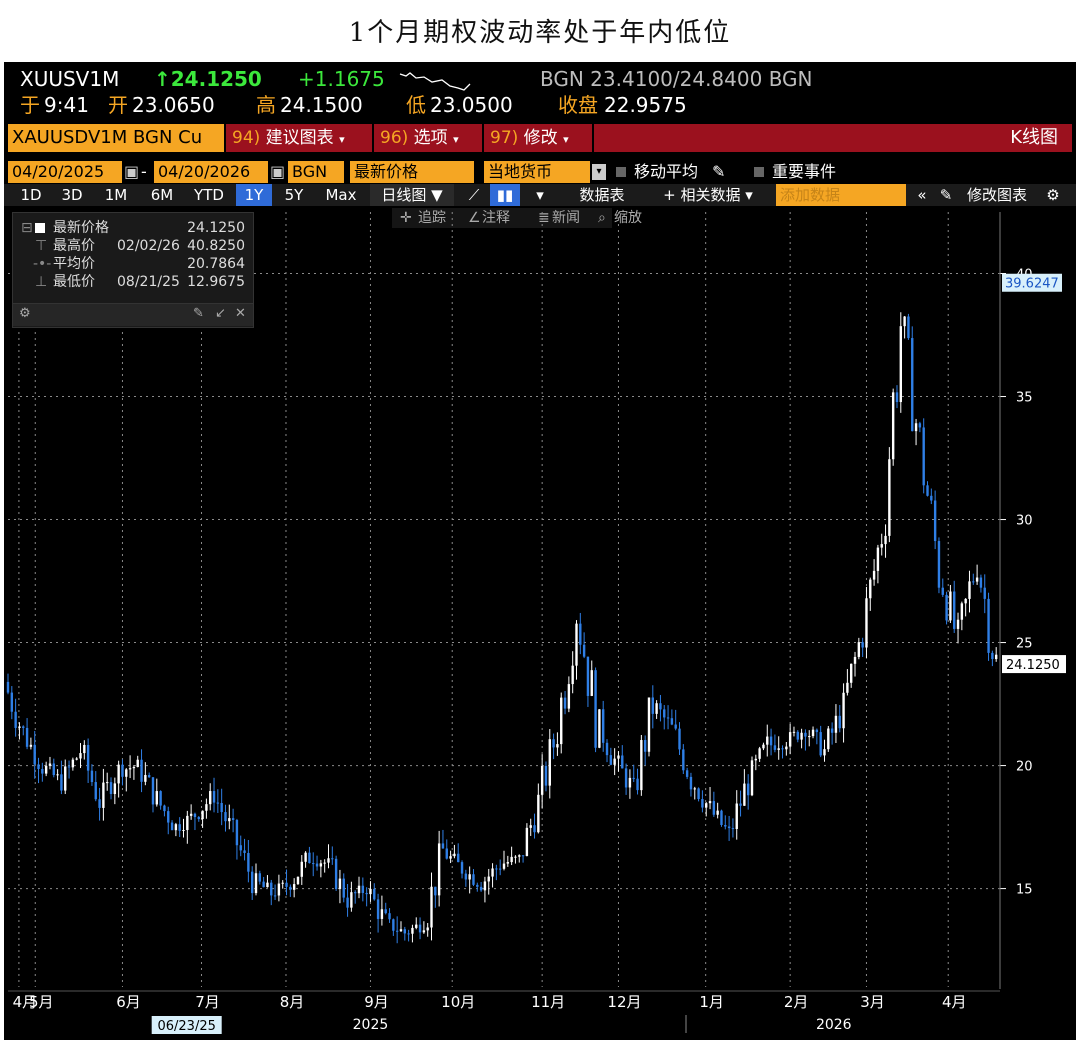 Image resolution: width=1080 pixels, height=1056 pixels. Describe the element at coordinates (1024, 644) in the screenshot. I see `y-tick-label: 25` at that location.